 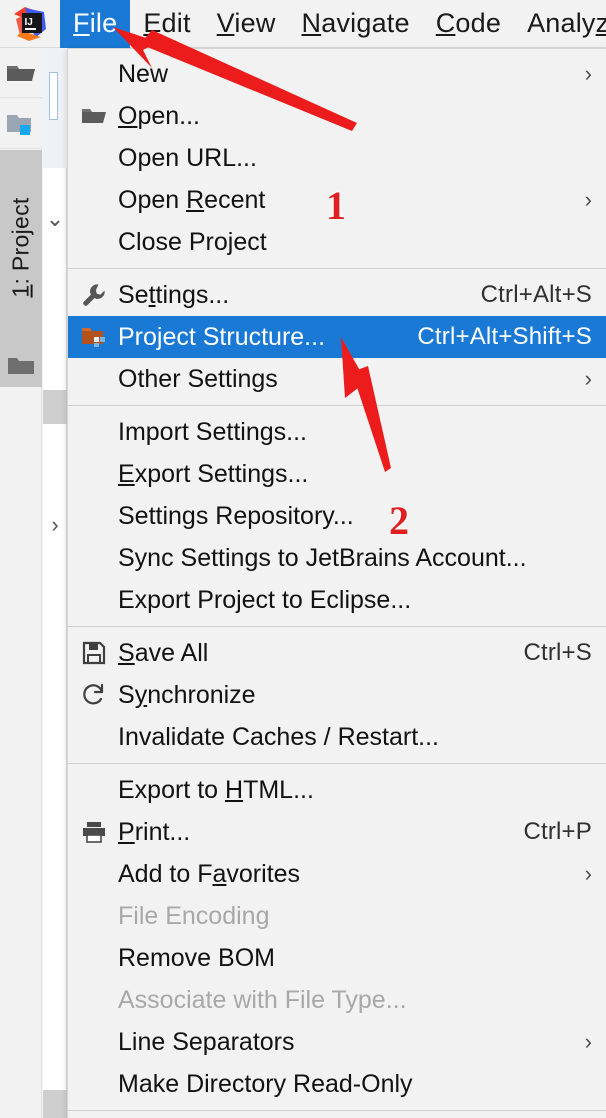 I want to click on menu-item-save-all-label: Save All, so click(x=163, y=652).